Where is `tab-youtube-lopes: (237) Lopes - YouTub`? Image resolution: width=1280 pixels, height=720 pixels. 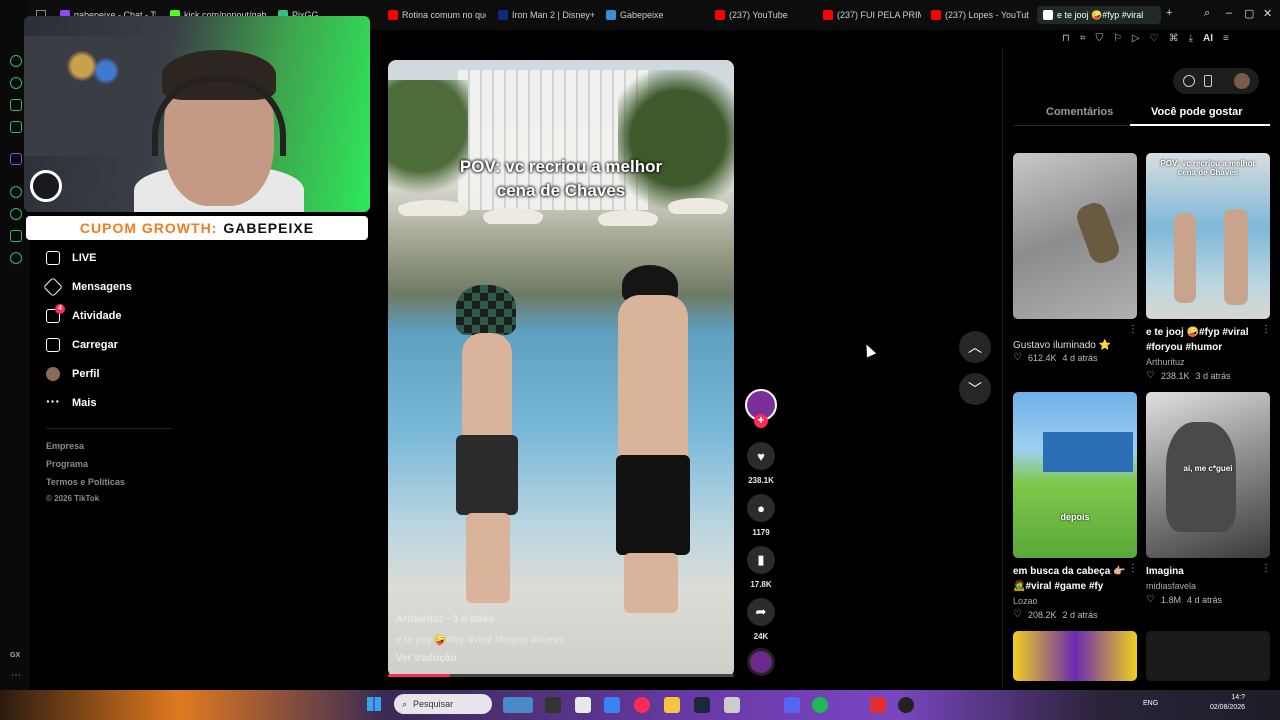 tab-youtube-lopes: (237) Lopes - YouTub is located at coordinates (980, 15).